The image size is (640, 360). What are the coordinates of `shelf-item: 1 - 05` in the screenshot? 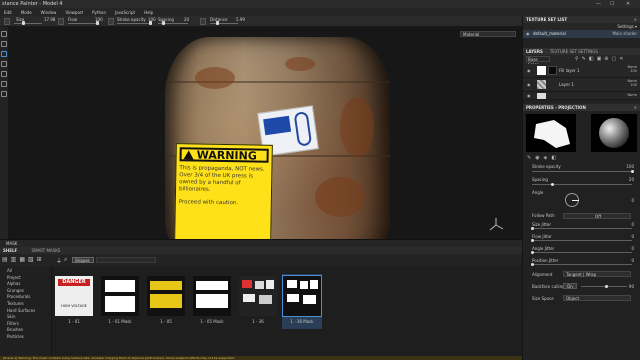 It's located at (166, 300).